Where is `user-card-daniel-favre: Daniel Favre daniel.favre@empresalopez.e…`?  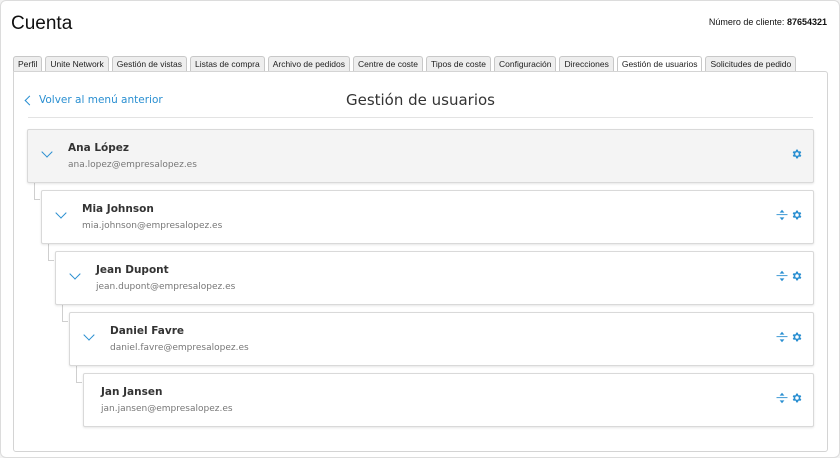 user-card-daniel-favre: Daniel Favre daniel.favre@empresalopez.e… is located at coordinates (441, 339).